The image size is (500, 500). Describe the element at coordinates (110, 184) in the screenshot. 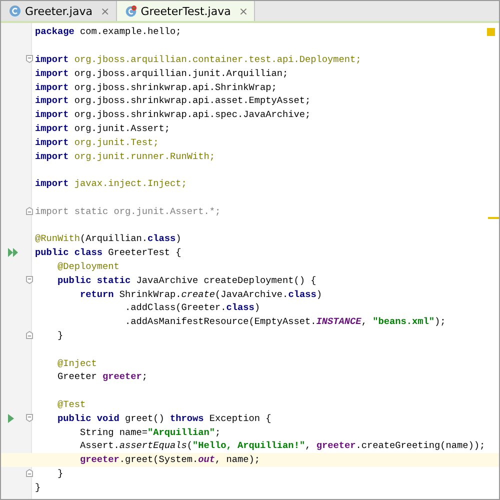

I see `code-line: import javax.inject.Inject;` at that location.